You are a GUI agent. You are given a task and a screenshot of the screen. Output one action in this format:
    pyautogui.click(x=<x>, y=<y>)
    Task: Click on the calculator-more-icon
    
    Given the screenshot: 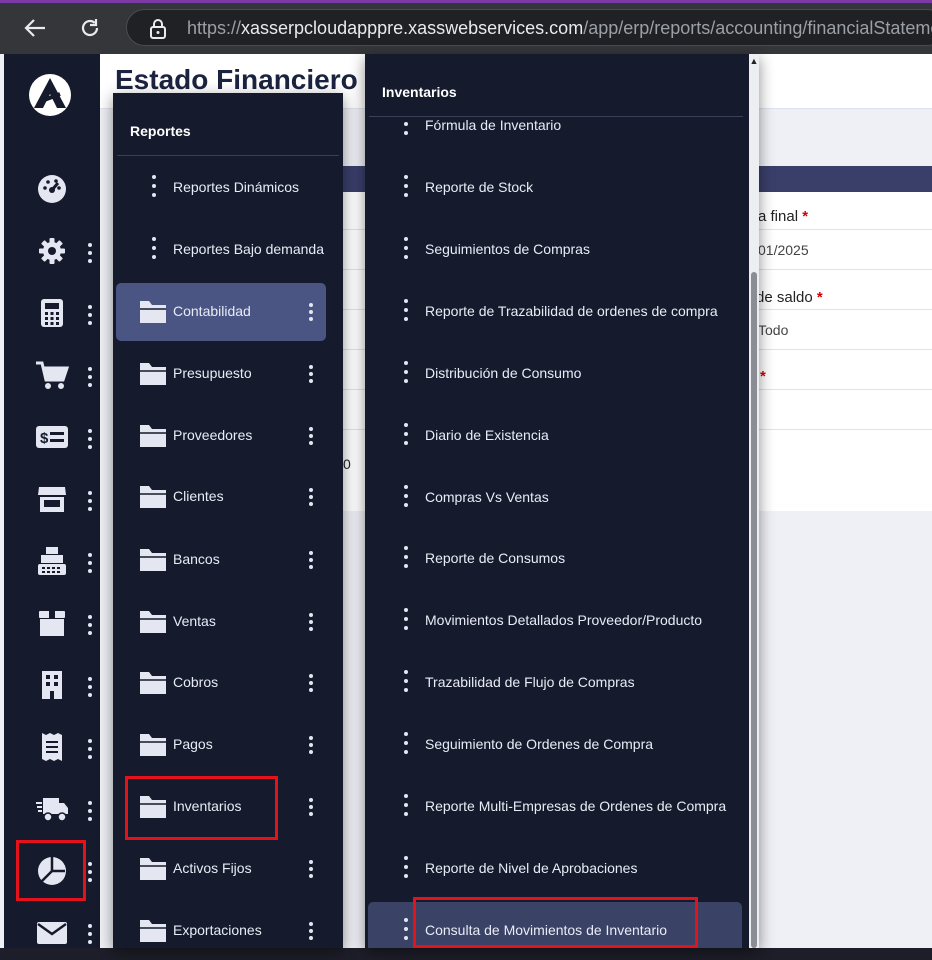 What is the action you would take?
    pyautogui.click(x=90, y=315)
    